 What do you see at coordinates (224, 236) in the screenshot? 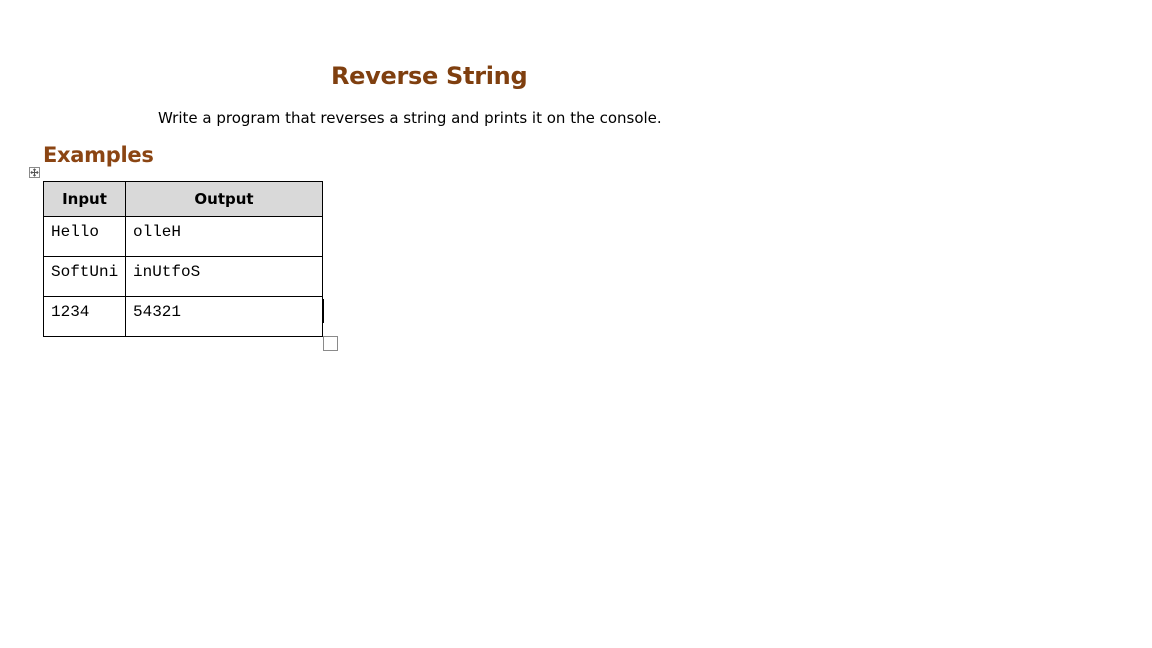
I see `cell-output: olleH` at bounding box center [224, 236].